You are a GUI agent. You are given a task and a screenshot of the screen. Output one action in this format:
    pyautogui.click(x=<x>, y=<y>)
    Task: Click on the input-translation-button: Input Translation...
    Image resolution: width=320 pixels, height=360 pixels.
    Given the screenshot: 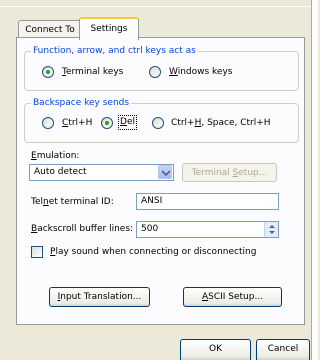 What is the action you would take?
    pyautogui.click(x=99, y=297)
    